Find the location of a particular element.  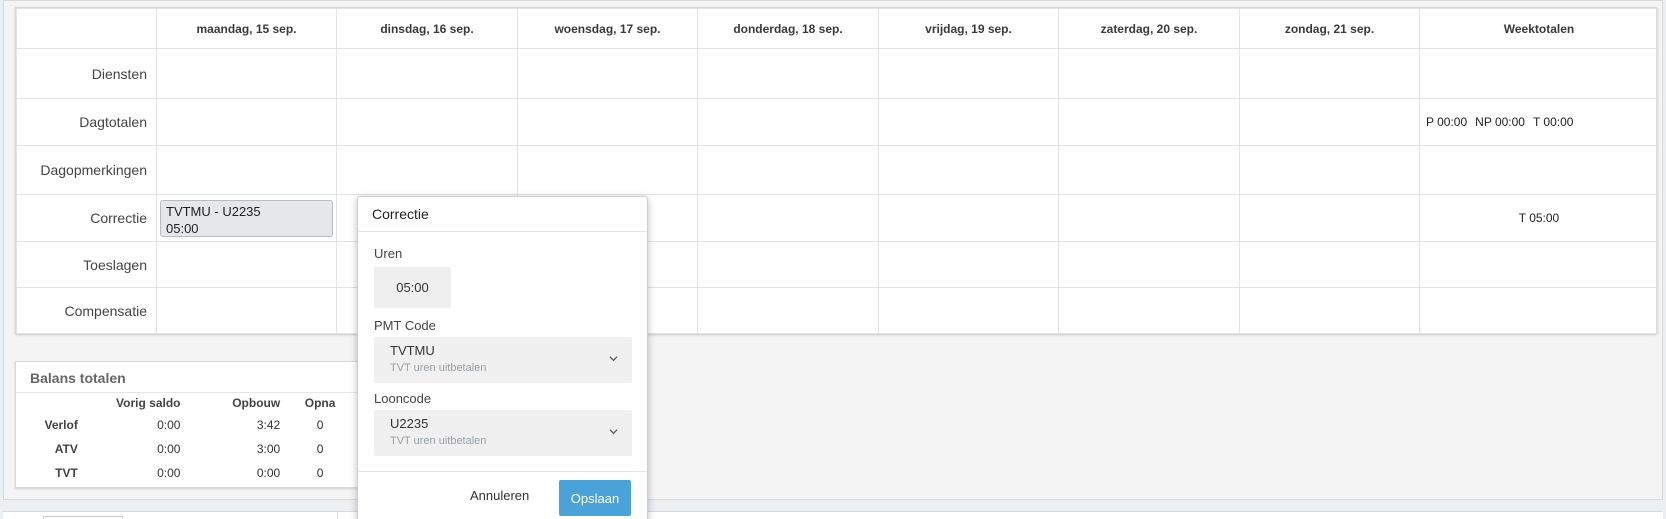

dagtotalen-week-totals: P 00:00 NP 00:00 T 00:00 is located at coordinates (1539, 122).